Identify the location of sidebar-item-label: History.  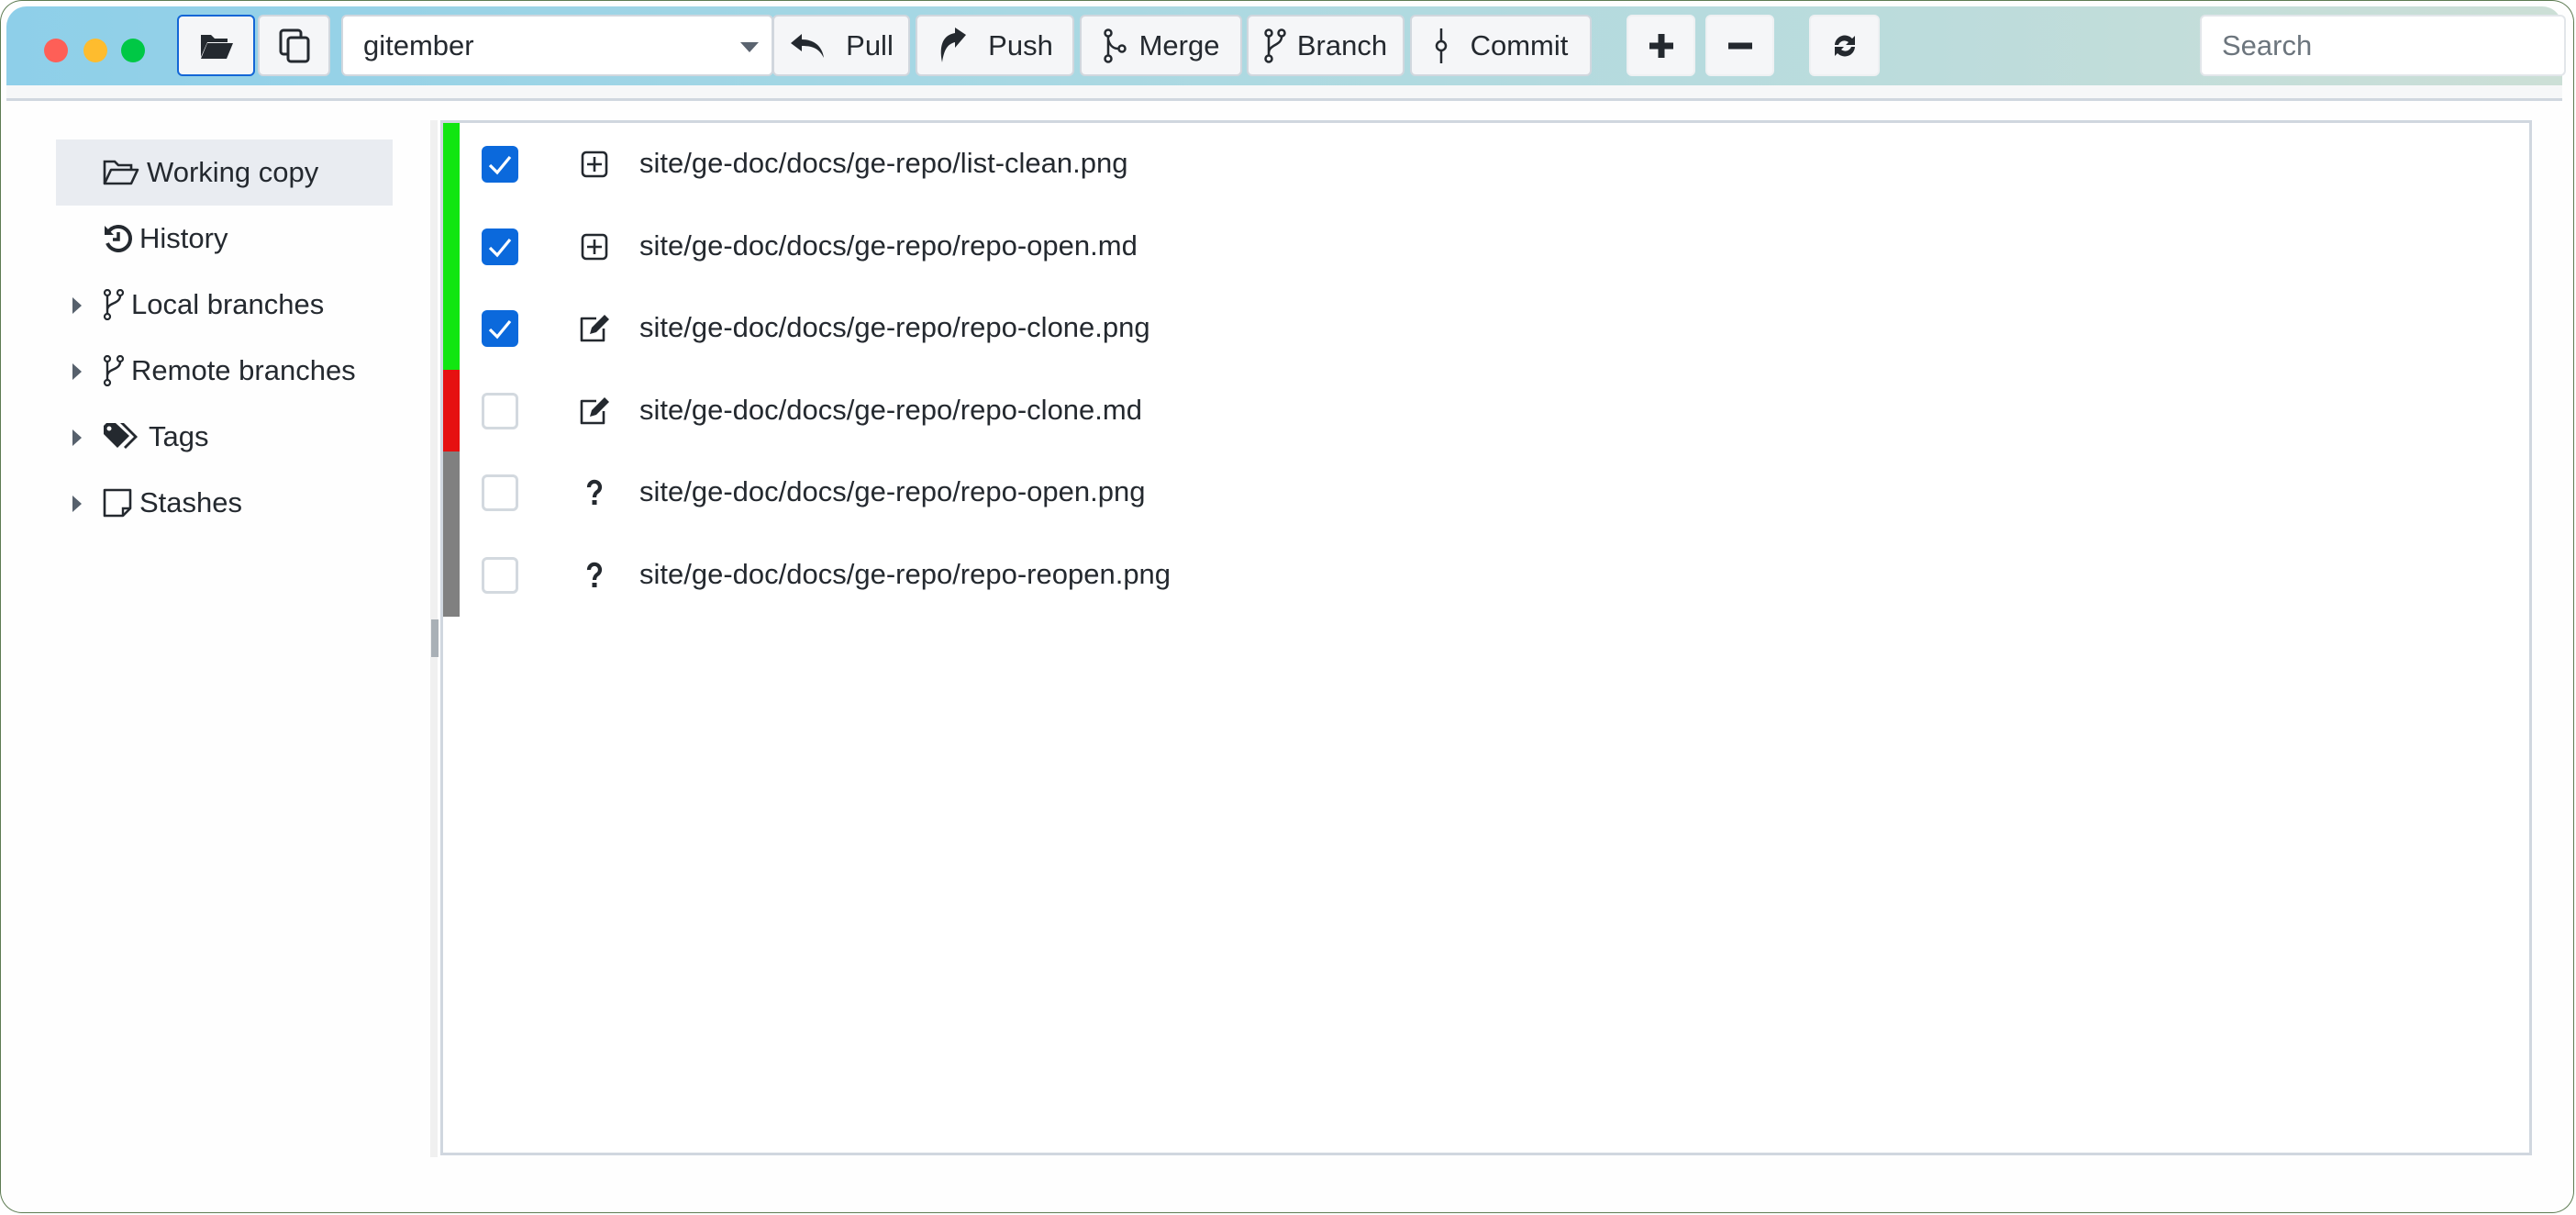
(183, 238).